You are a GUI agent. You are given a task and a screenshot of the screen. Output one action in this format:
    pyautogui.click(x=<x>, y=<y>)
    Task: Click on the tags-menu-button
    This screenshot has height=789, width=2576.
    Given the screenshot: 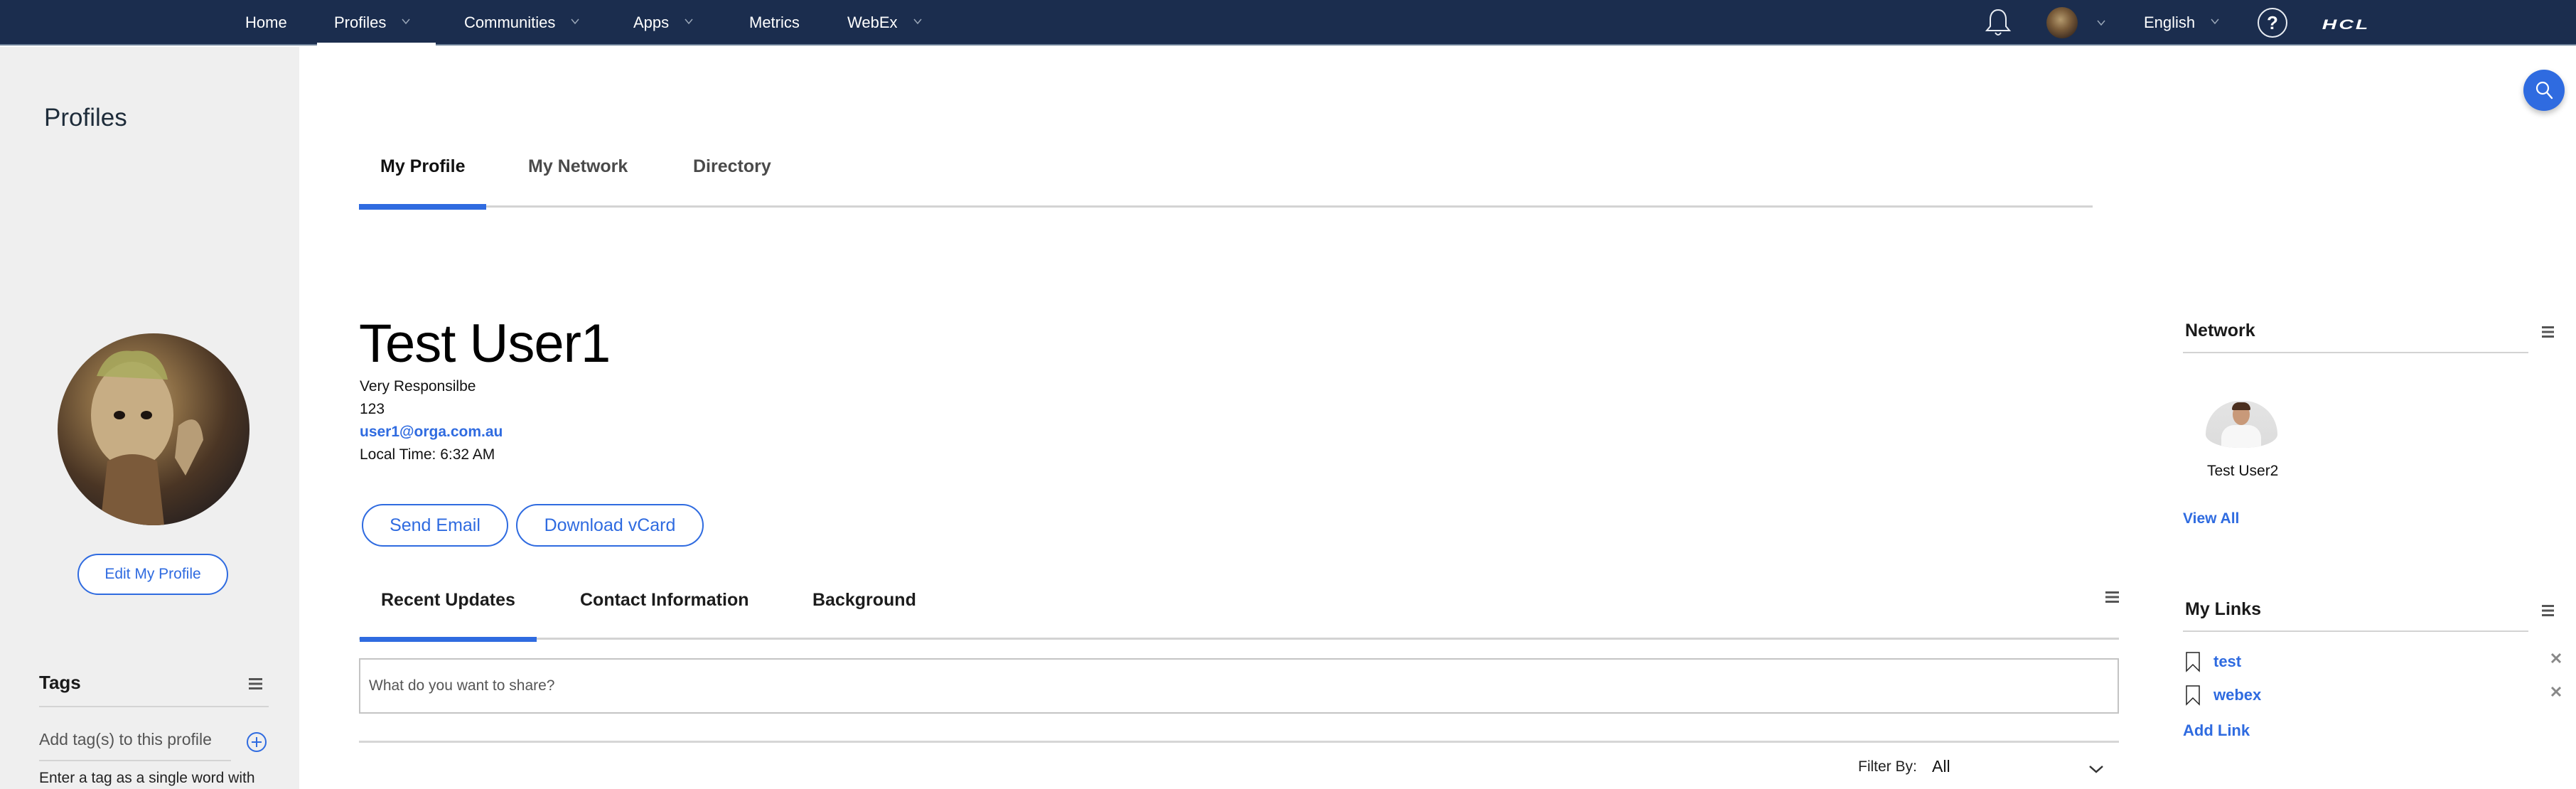 What is the action you would take?
    pyautogui.click(x=256, y=685)
    